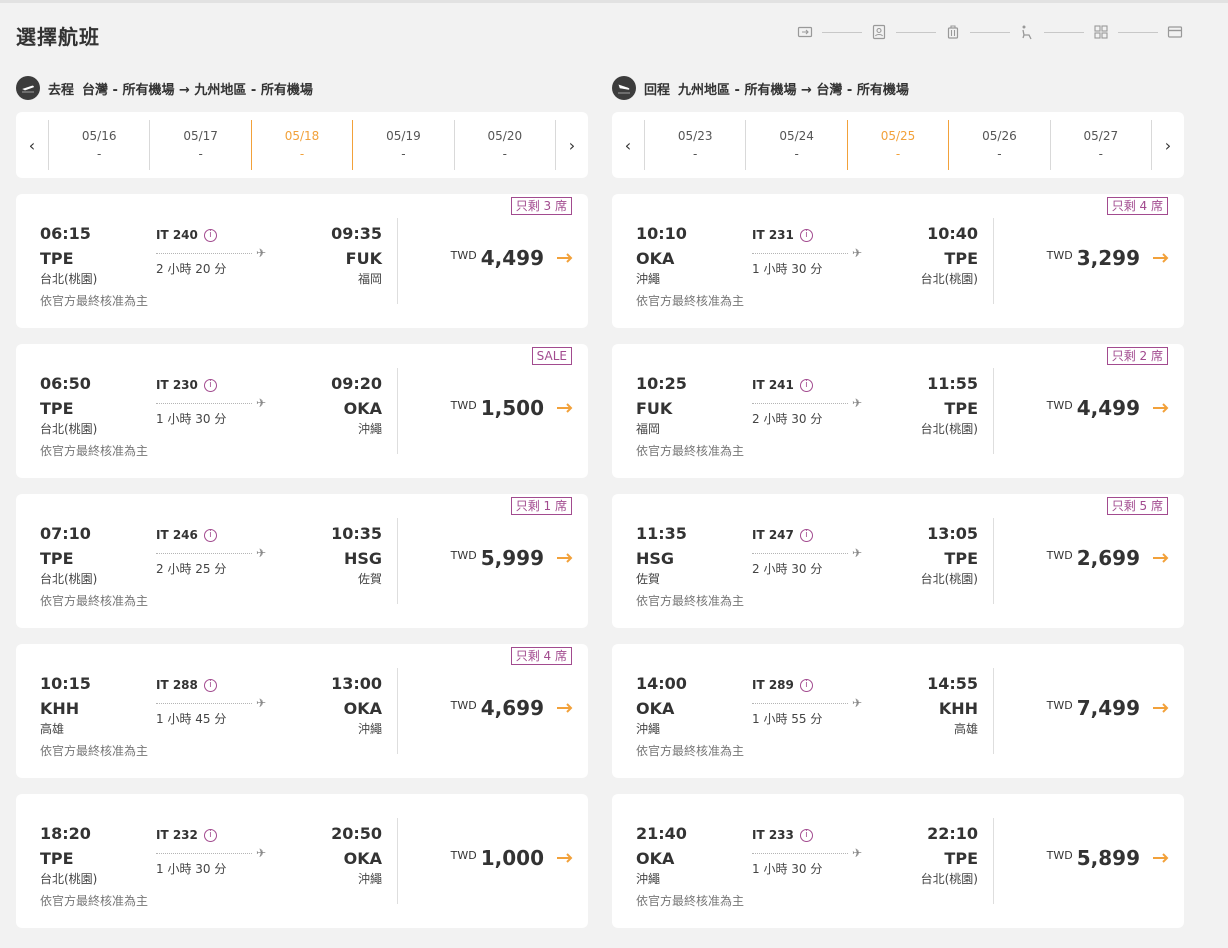  I want to click on date-tab: 05/24 -, so click(795, 145).